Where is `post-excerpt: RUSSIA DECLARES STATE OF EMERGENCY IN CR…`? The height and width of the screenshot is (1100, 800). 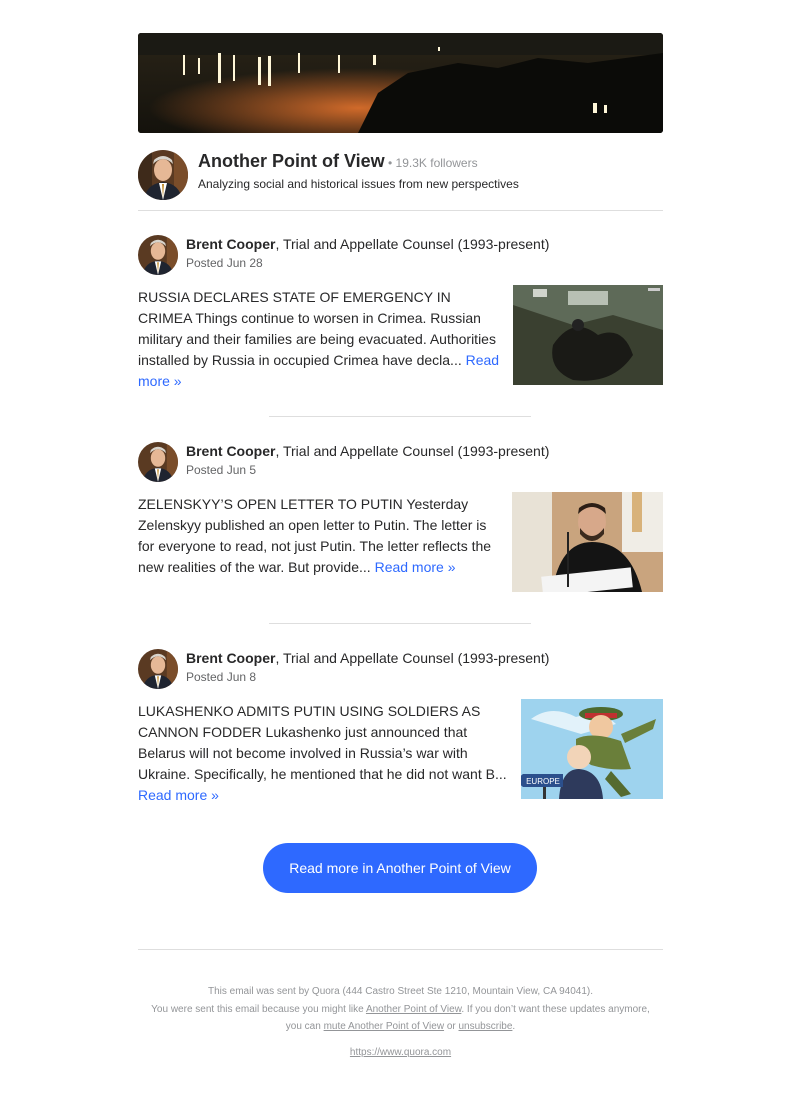
post-excerpt: RUSSIA DECLARES STATE OF EMERGENCY IN CR… is located at coordinates (319, 339).